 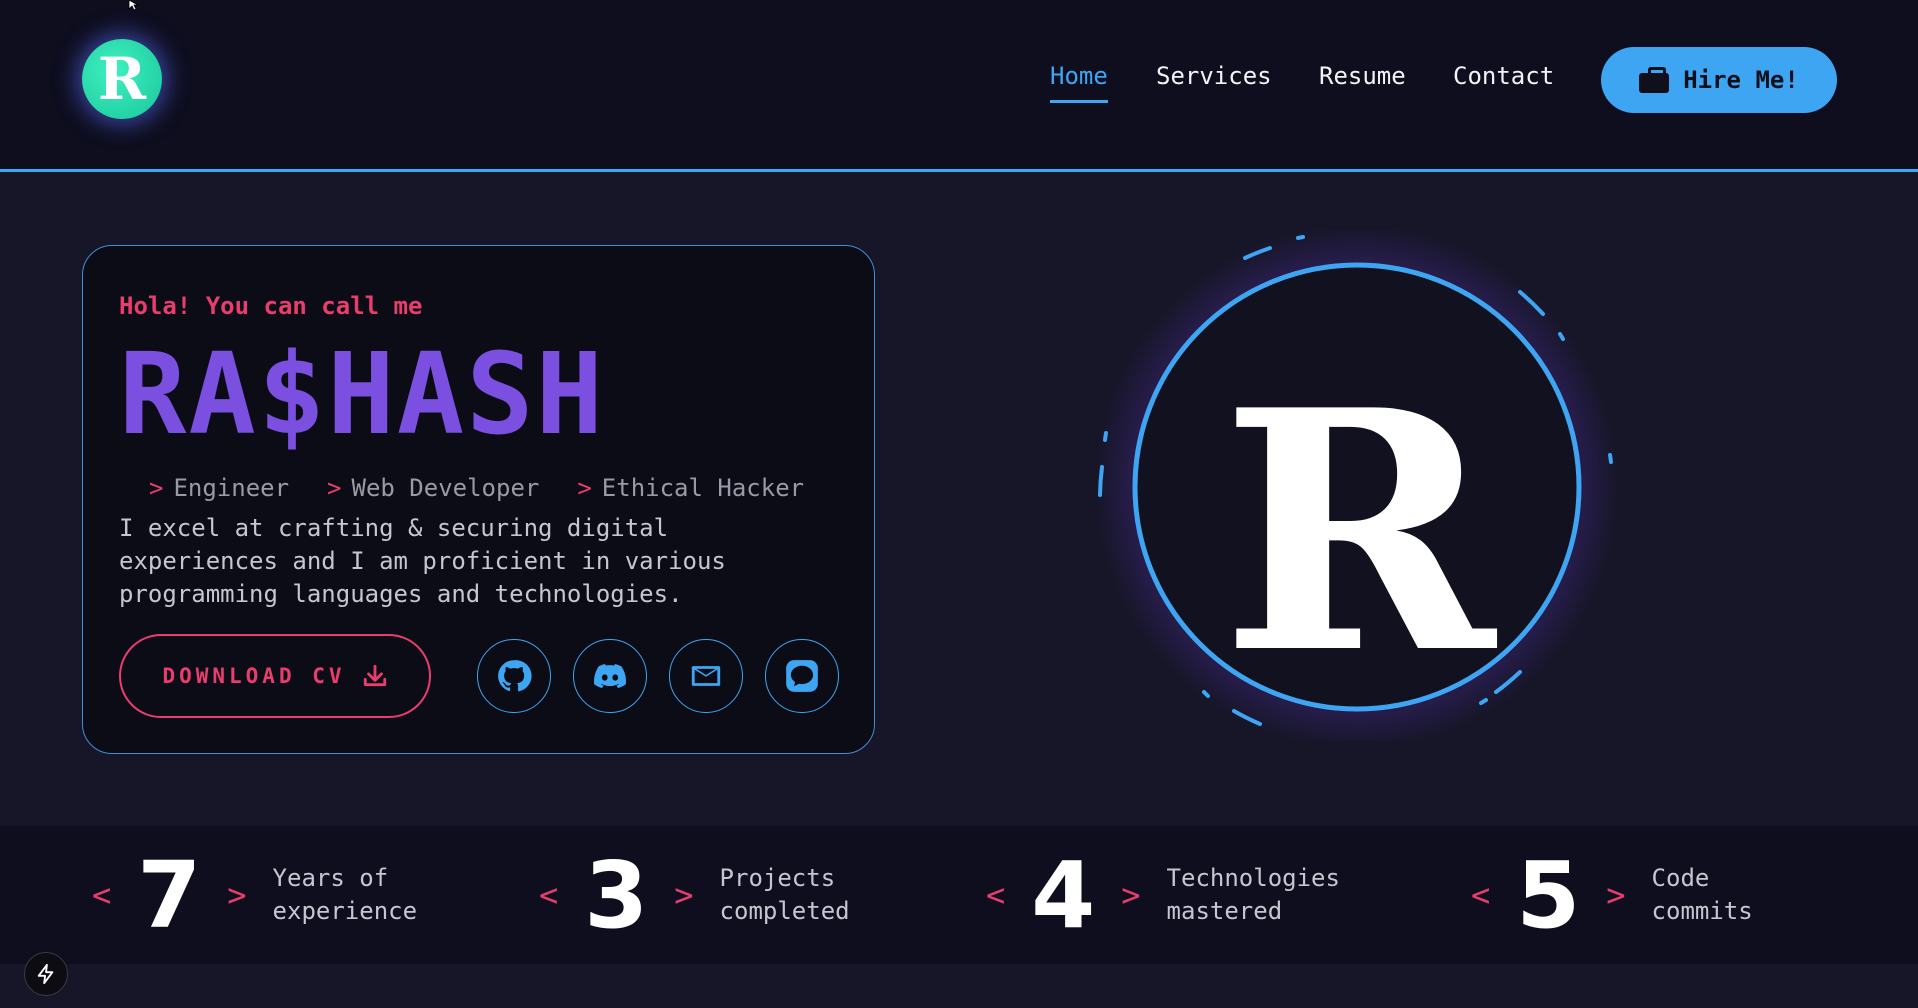 What do you see at coordinates (134, 5) in the screenshot?
I see `cursor-icon` at bounding box center [134, 5].